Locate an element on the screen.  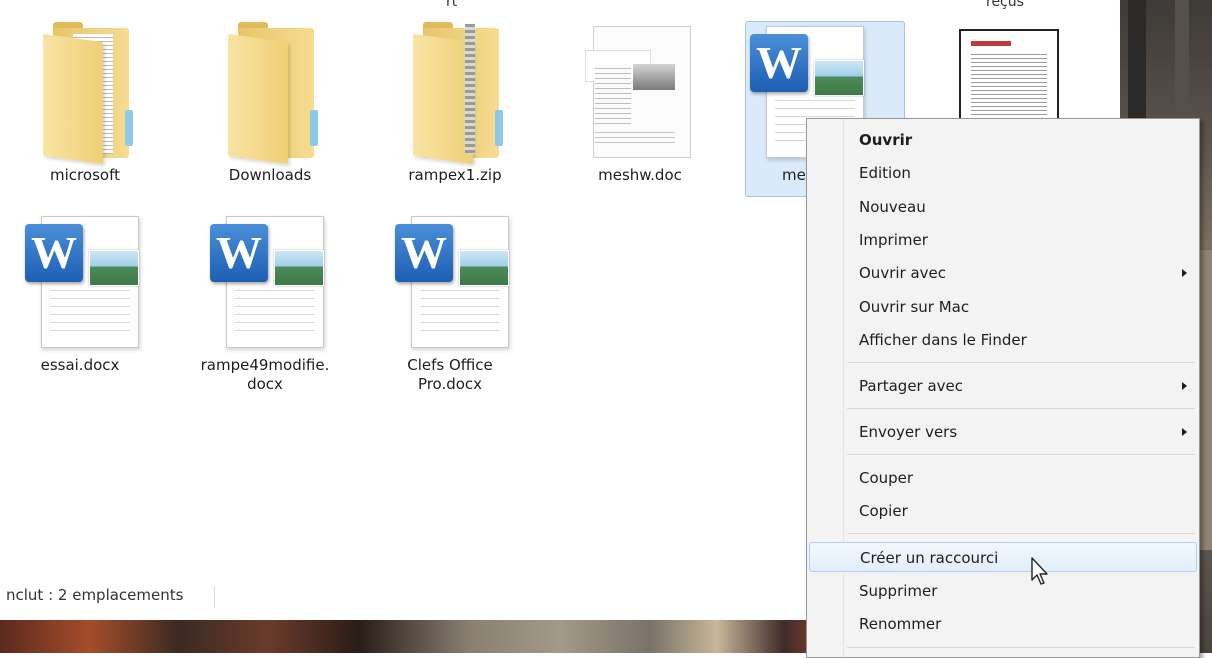
menu-item-rename: Renommer is located at coordinates (1003, 624).